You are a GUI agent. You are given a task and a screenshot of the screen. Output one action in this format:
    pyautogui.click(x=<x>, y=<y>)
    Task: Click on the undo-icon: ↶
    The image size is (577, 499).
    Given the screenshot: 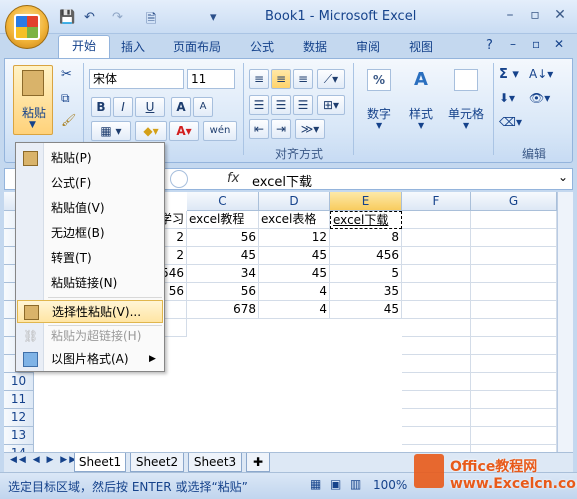 What is the action you would take?
    pyautogui.click(x=89, y=19)
    